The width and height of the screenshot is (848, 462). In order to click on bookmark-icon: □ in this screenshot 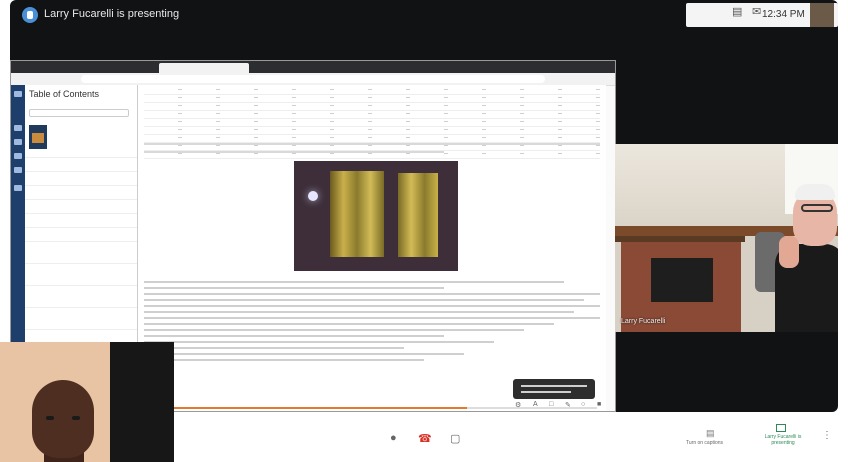, I will do `click(551, 404)`.